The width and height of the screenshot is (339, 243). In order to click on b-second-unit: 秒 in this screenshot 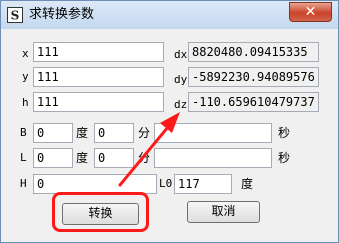, I will do `click(284, 133)`.